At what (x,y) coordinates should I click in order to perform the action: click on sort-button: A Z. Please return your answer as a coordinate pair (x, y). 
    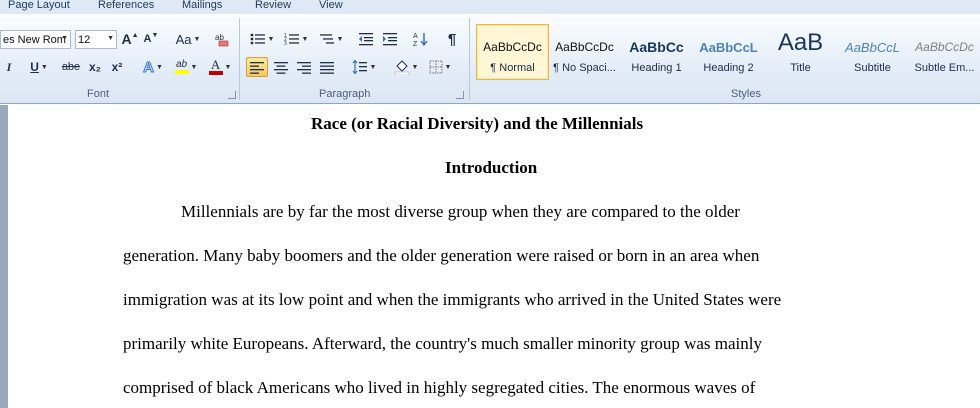
    Looking at the image, I should click on (421, 39).